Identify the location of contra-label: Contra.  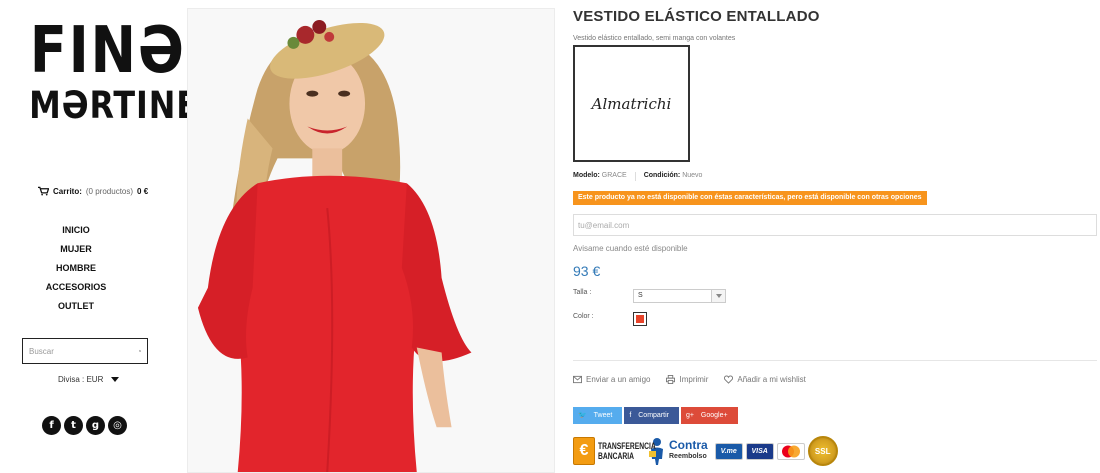
(688, 445).